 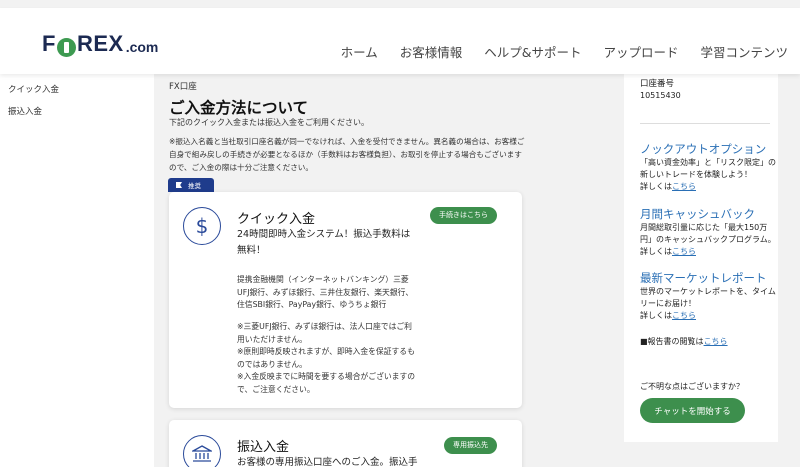 What do you see at coordinates (684, 251) in the screenshot?
I see `promo-link-cashback: こちら` at bounding box center [684, 251].